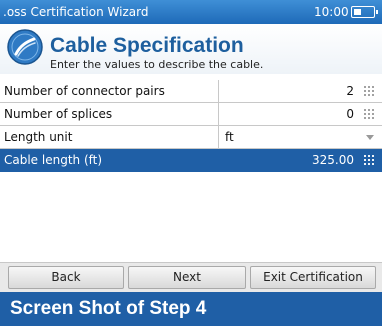 Image resolution: width=382 pixels, height=326 pixels. Describe the element at coordinates (147, 45) in the screenshot. I see `page-title: Cable Specification` at that location.